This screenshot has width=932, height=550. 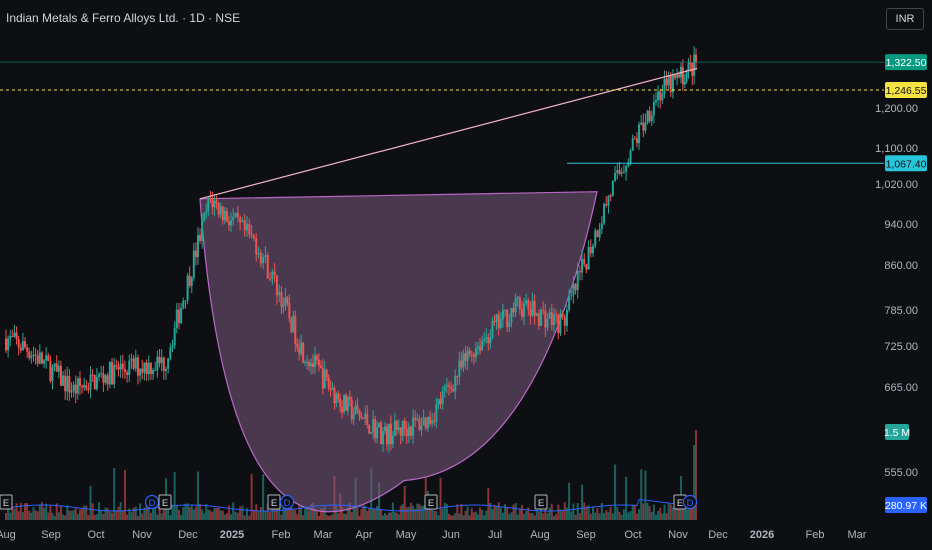 What do you see at coordinates (905, 19) in the screenshot?
I see `currency-button: INR` at bounding box center [905, 19].